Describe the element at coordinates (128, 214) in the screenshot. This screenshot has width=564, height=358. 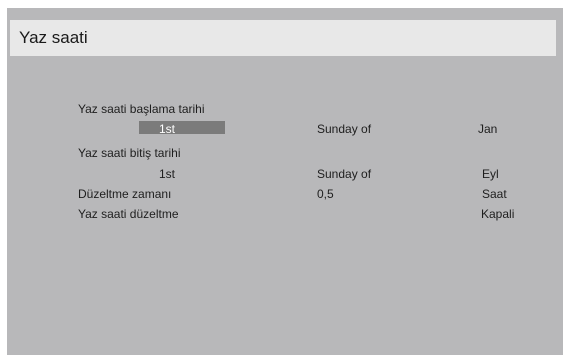
I see `dst-correction-label: Yaz saati düzeltme` at that location.